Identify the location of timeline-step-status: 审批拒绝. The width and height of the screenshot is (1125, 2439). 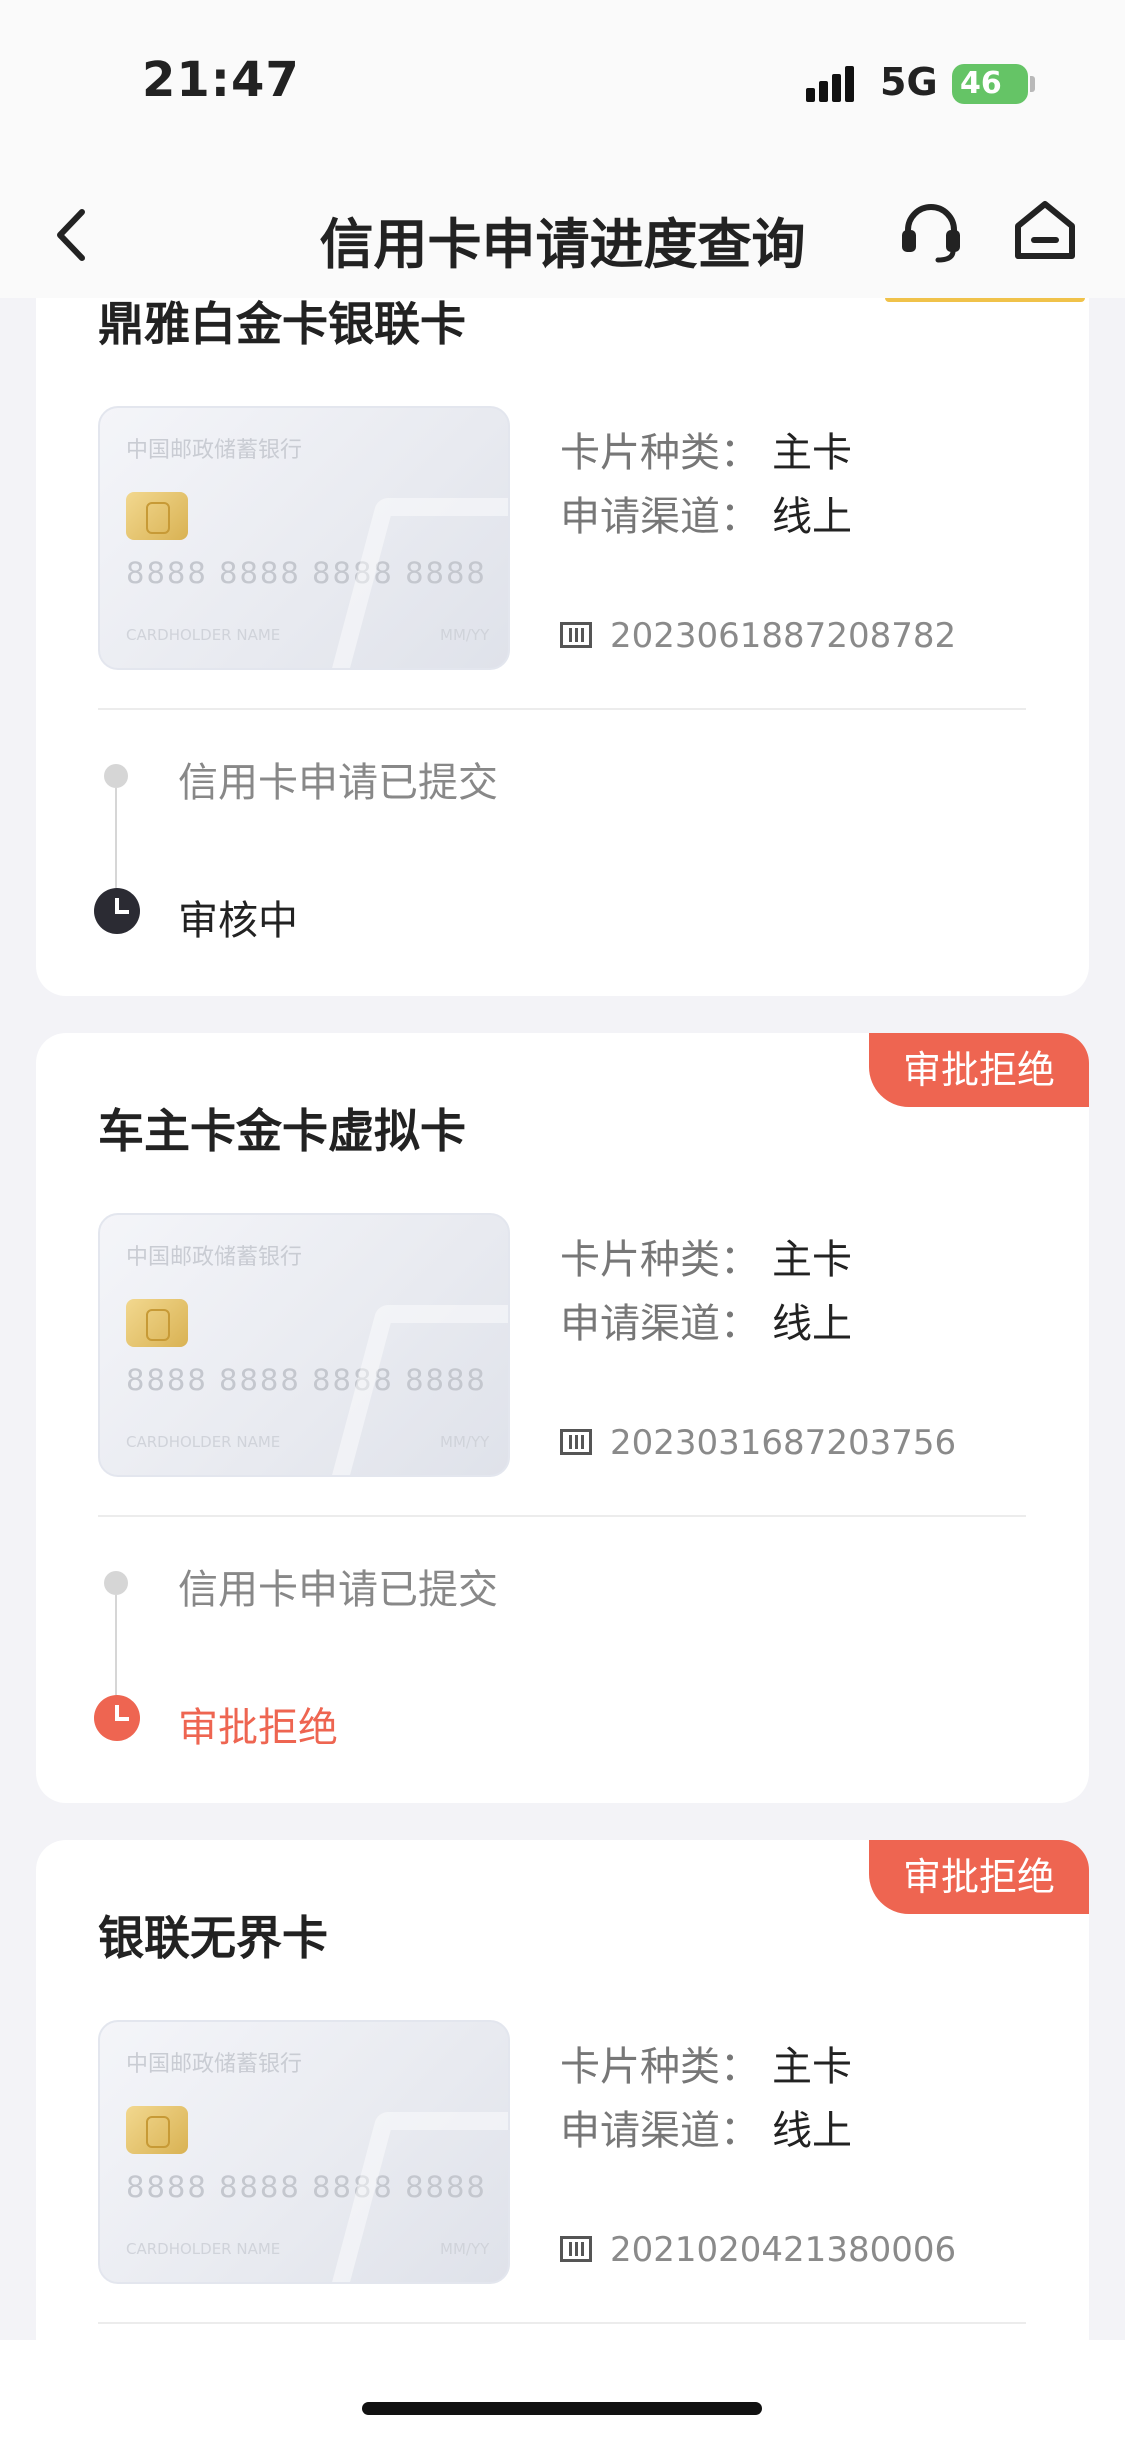
(258, 1728).